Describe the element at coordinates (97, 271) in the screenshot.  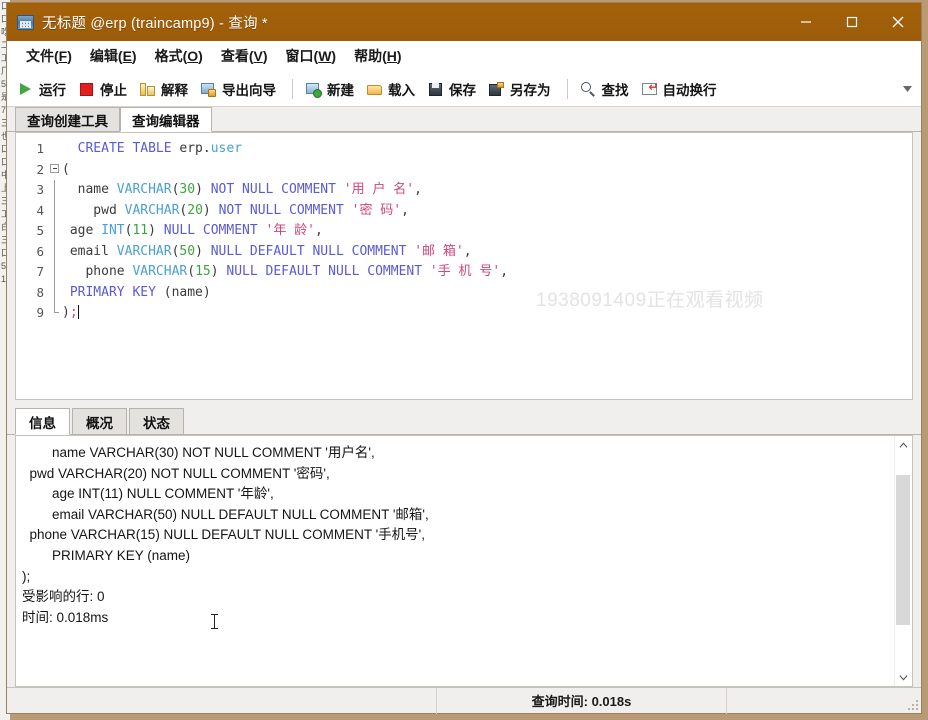
I see `code-token: phone` at that location.